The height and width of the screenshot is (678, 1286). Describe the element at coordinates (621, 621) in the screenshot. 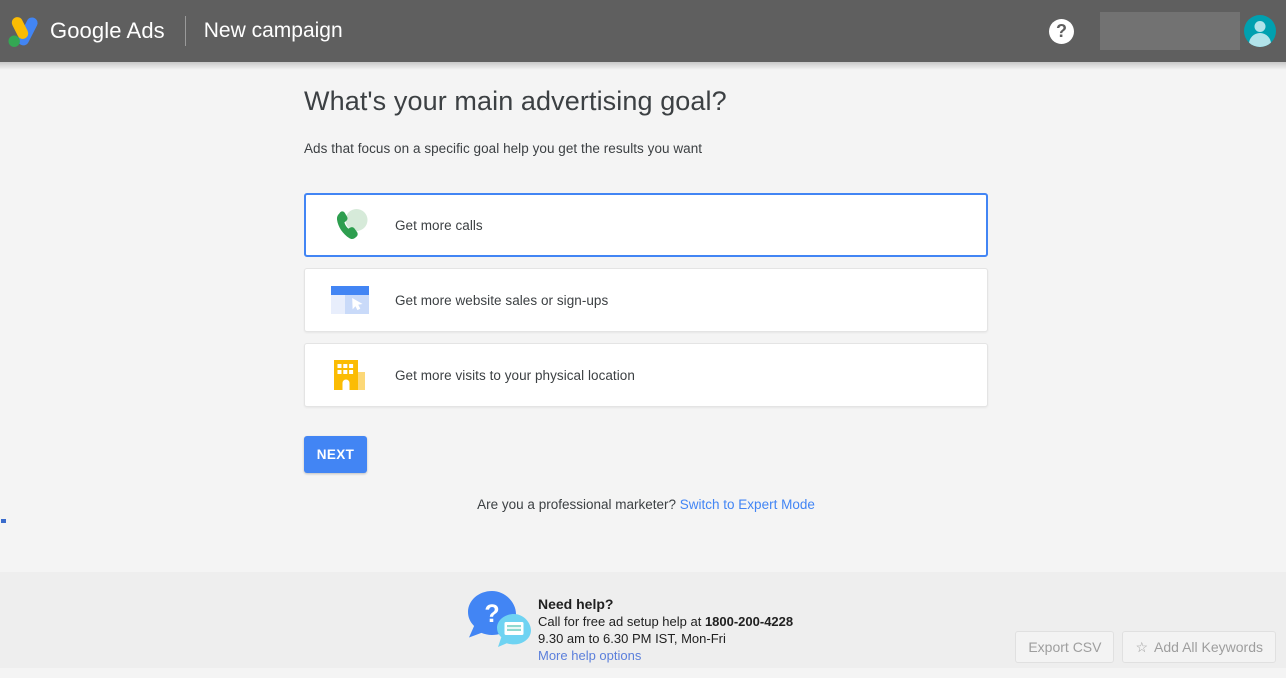

I see `help-call-prefix: Call for free ad setup help at` at that location.